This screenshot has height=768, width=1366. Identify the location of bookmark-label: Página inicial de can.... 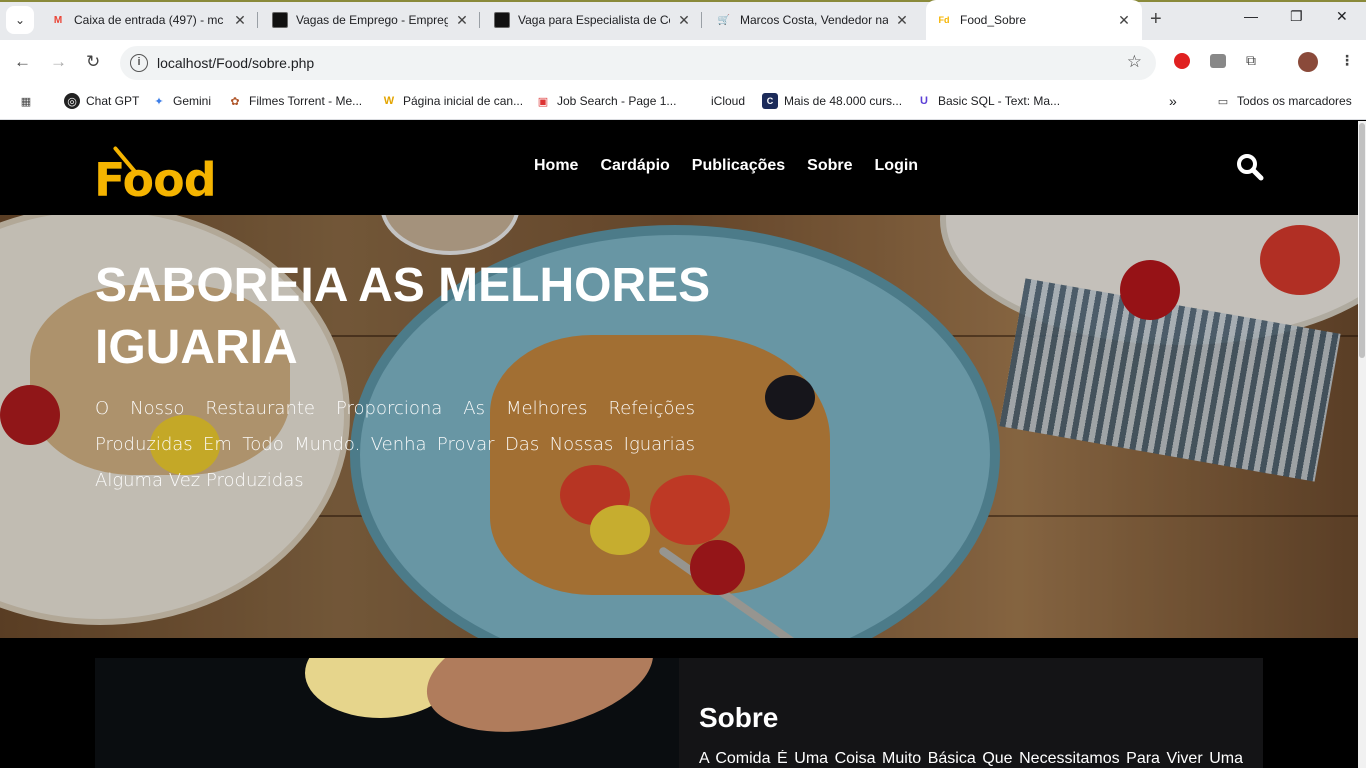
(463, 101).